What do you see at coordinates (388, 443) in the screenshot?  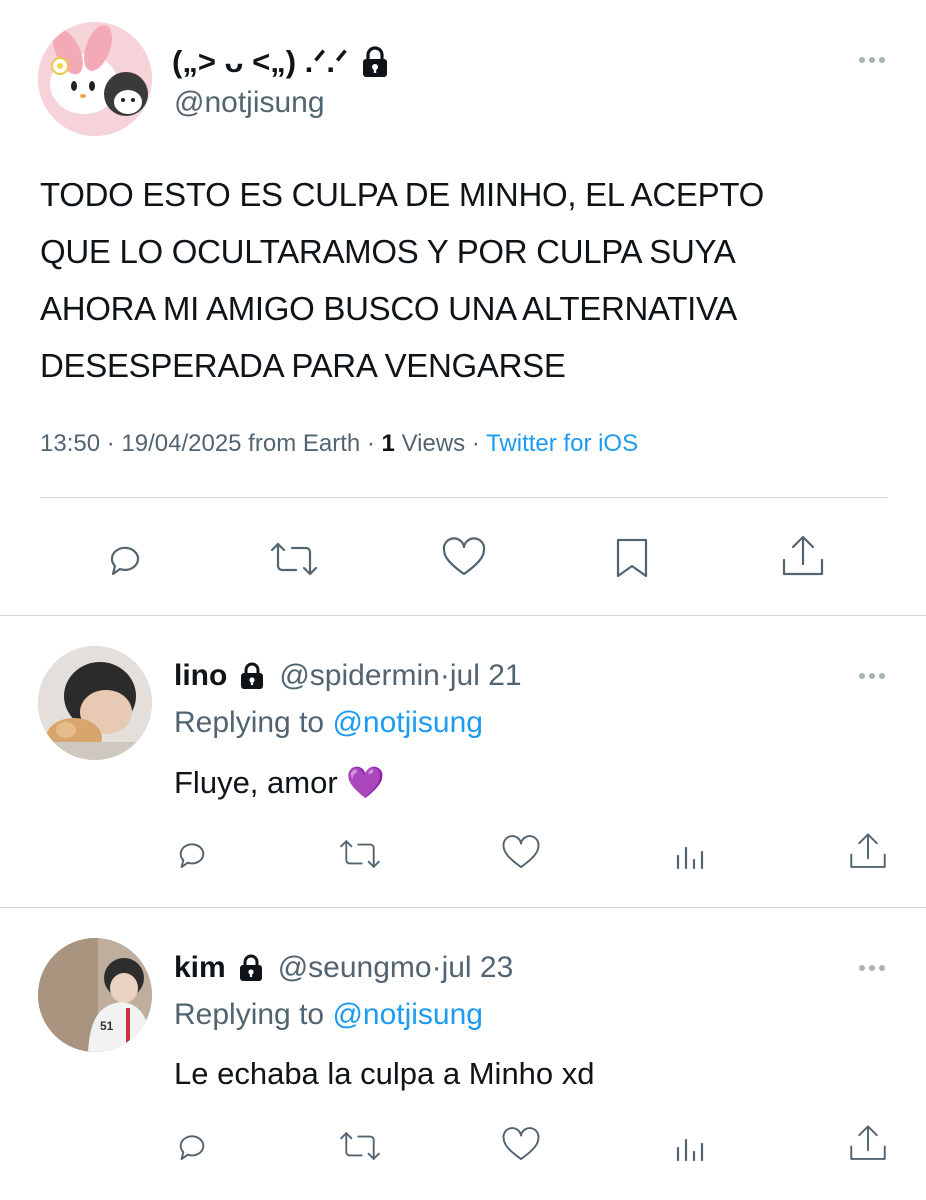 I see `views-count: 1` at bounding box center [388, 443].